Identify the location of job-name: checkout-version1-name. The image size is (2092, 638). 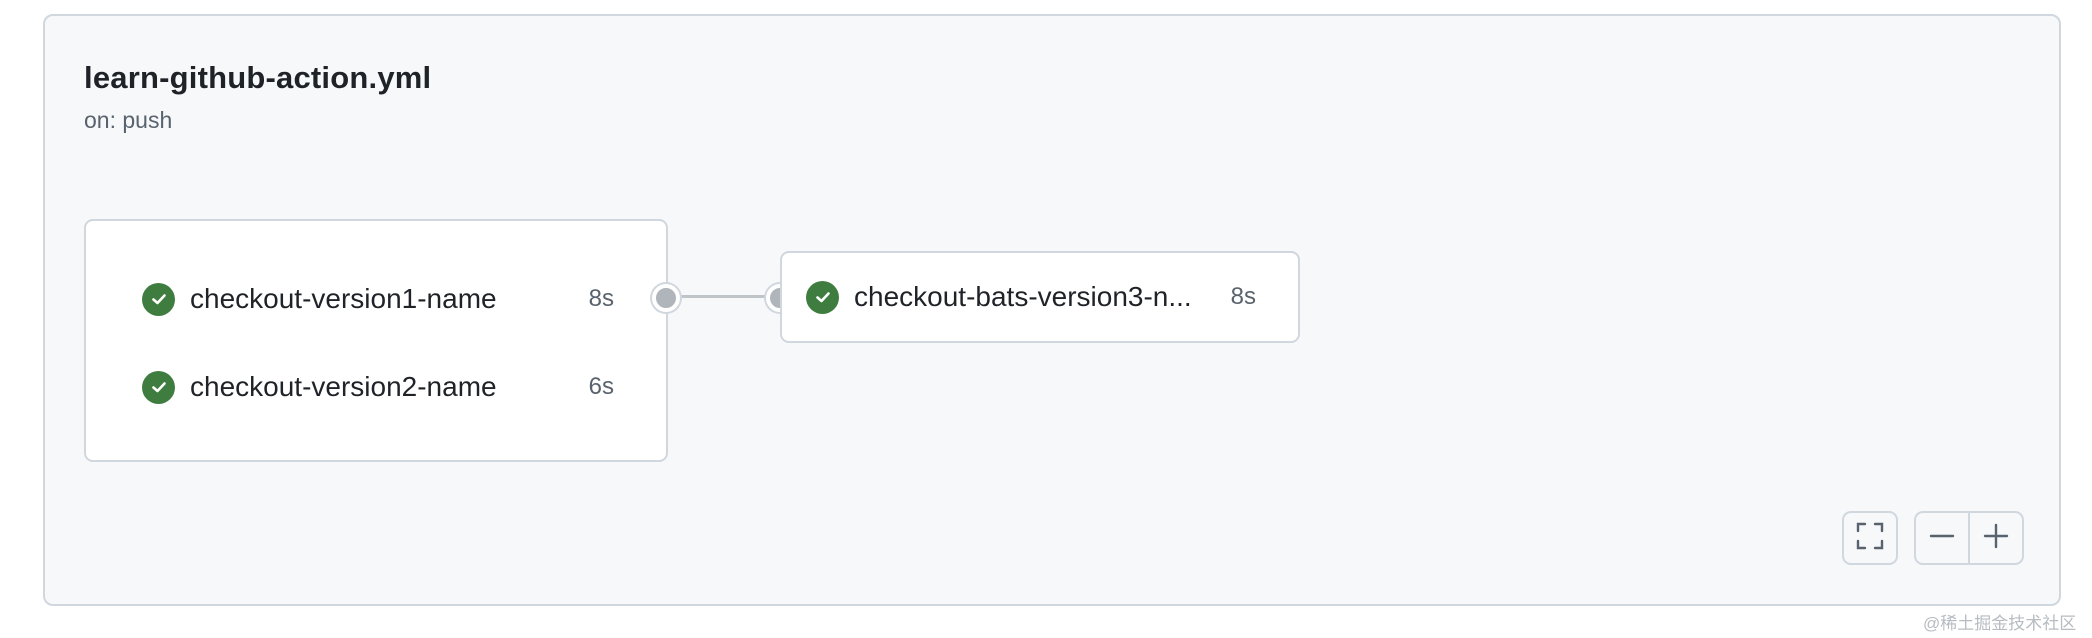
(343, 298).